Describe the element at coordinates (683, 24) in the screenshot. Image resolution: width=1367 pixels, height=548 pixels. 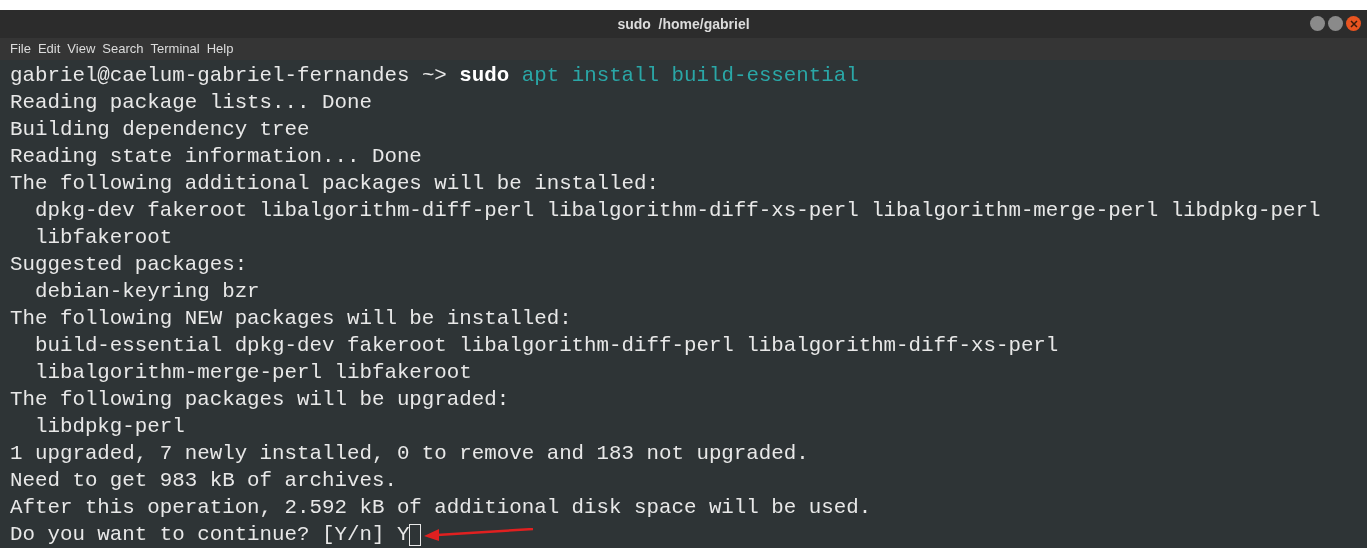
I see `window-title: sudo /home/gabriel` at that location.